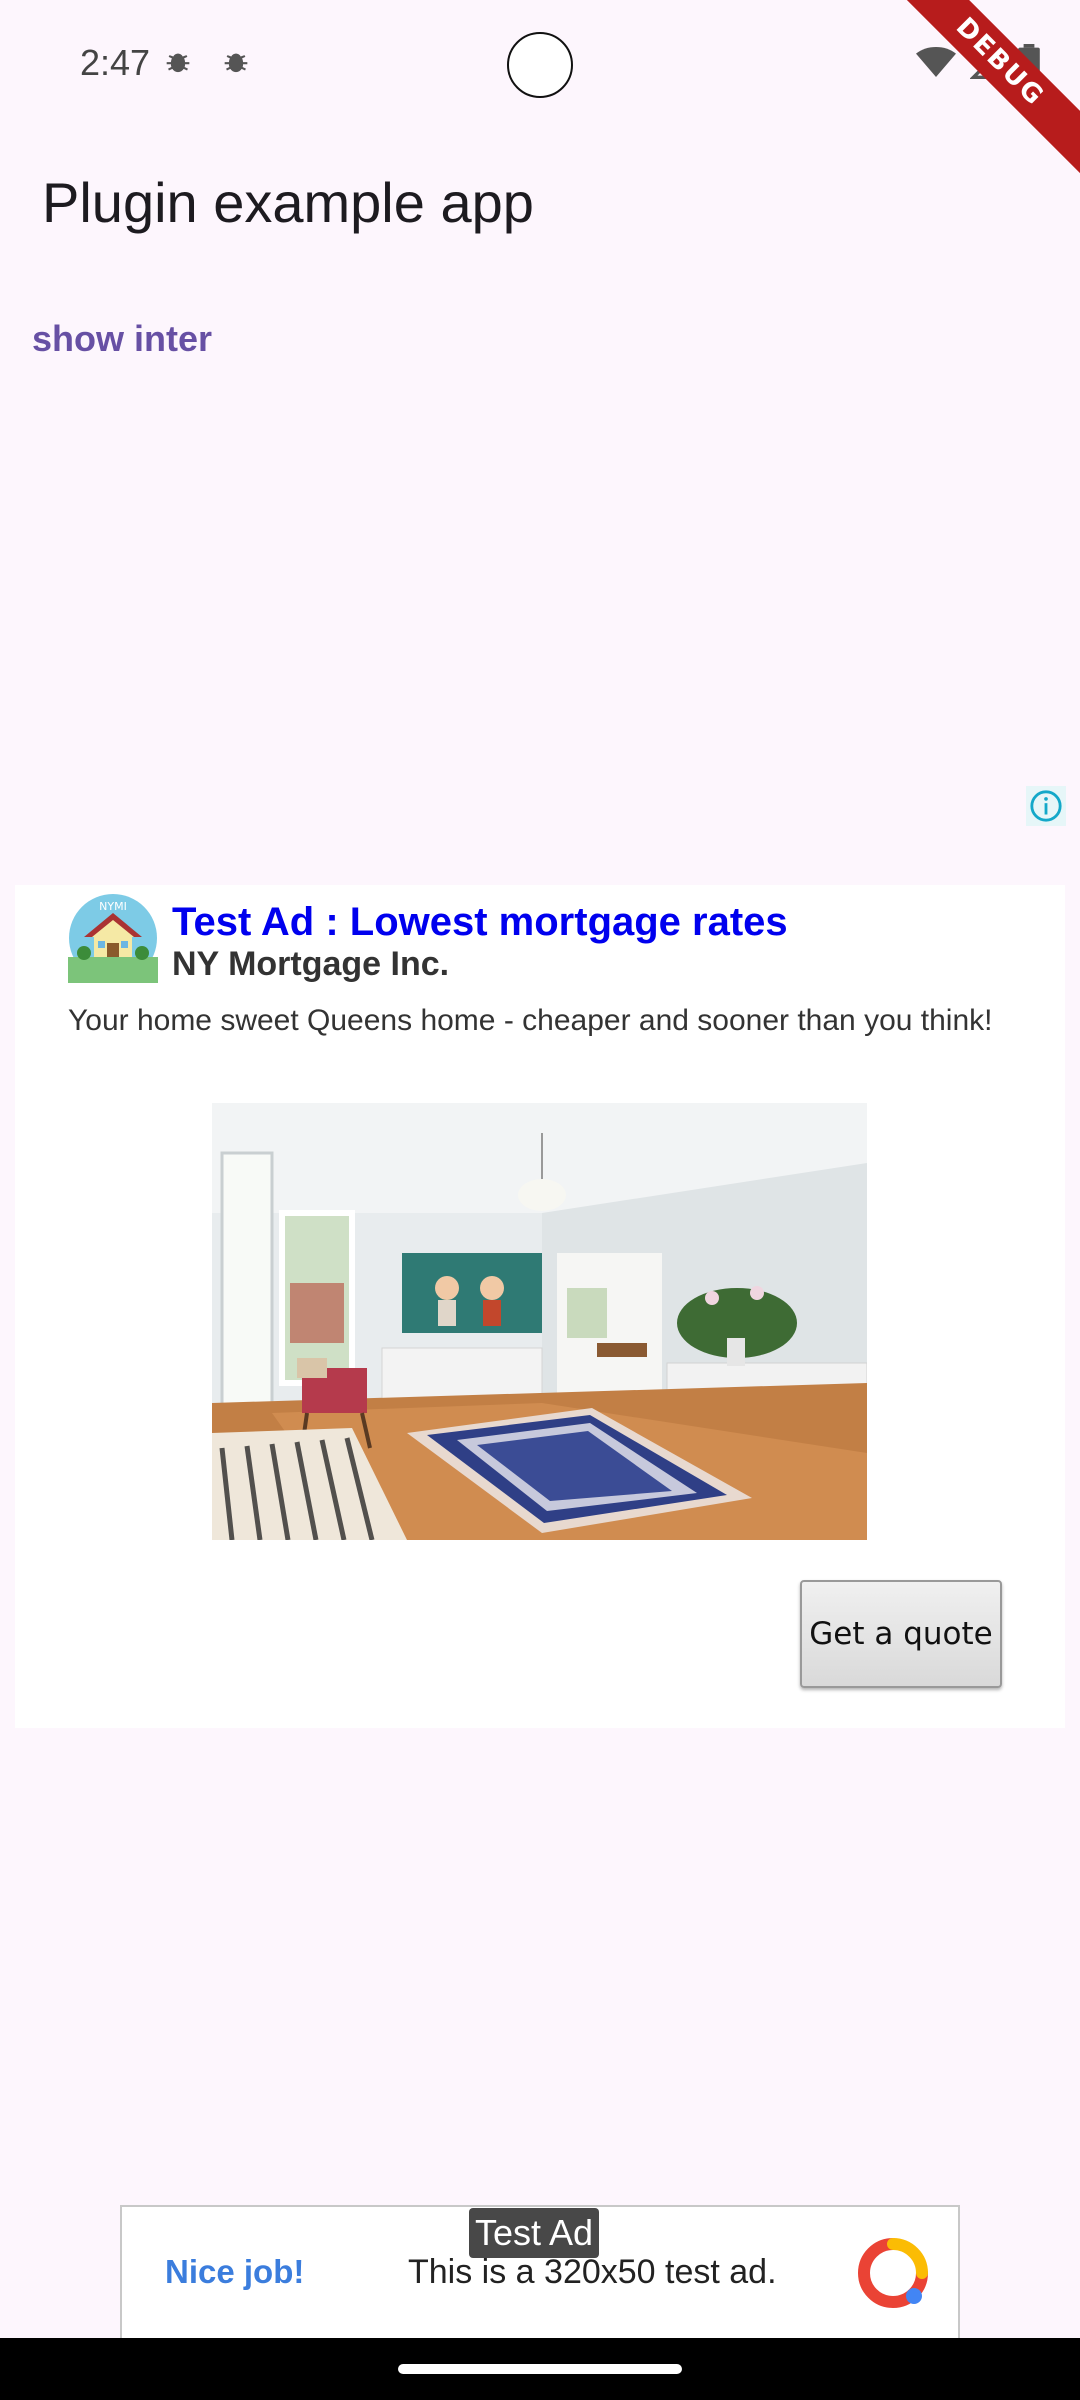 This screenshot has width=1080, height=2400. I want to click on ad-advertiser: NY Mortgage Inc., so click(311, 964).